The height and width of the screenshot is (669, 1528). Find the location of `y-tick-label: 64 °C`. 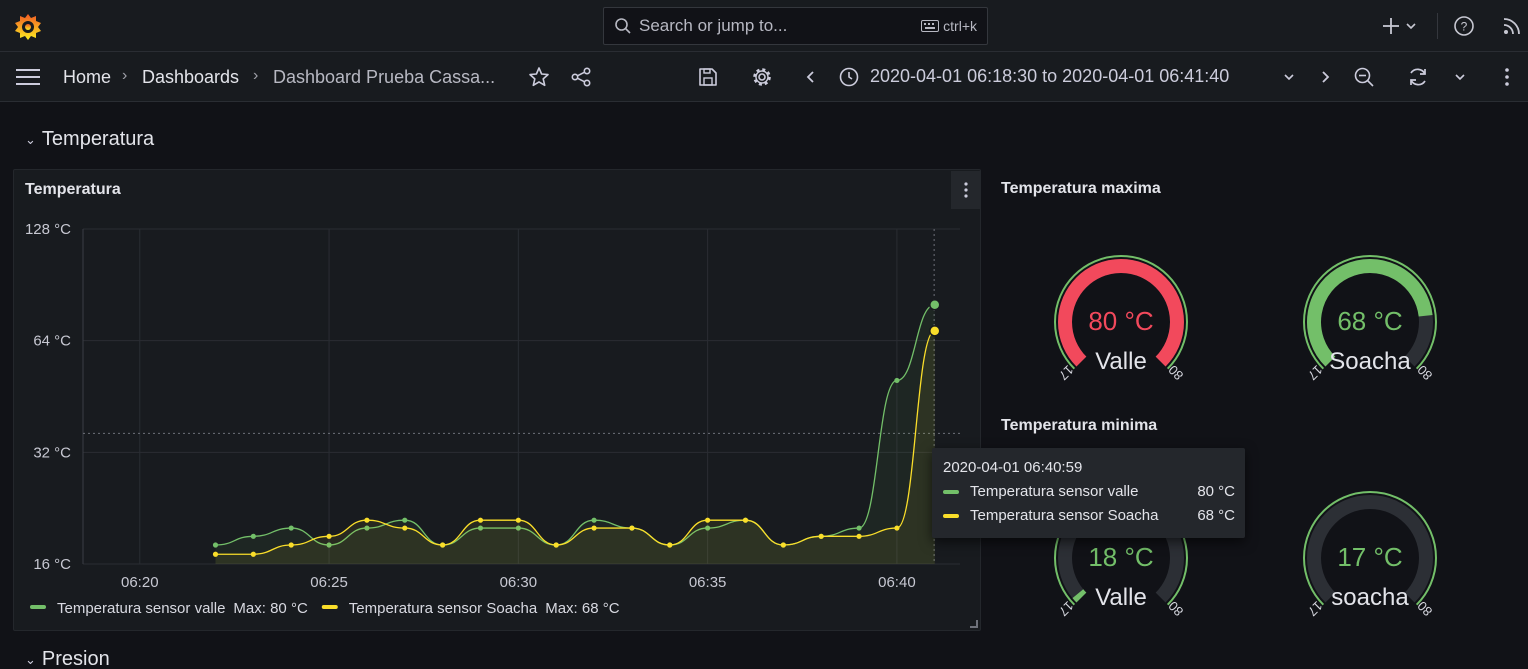

y-tick-label: 64 °C is located at coordinates (52, 341).